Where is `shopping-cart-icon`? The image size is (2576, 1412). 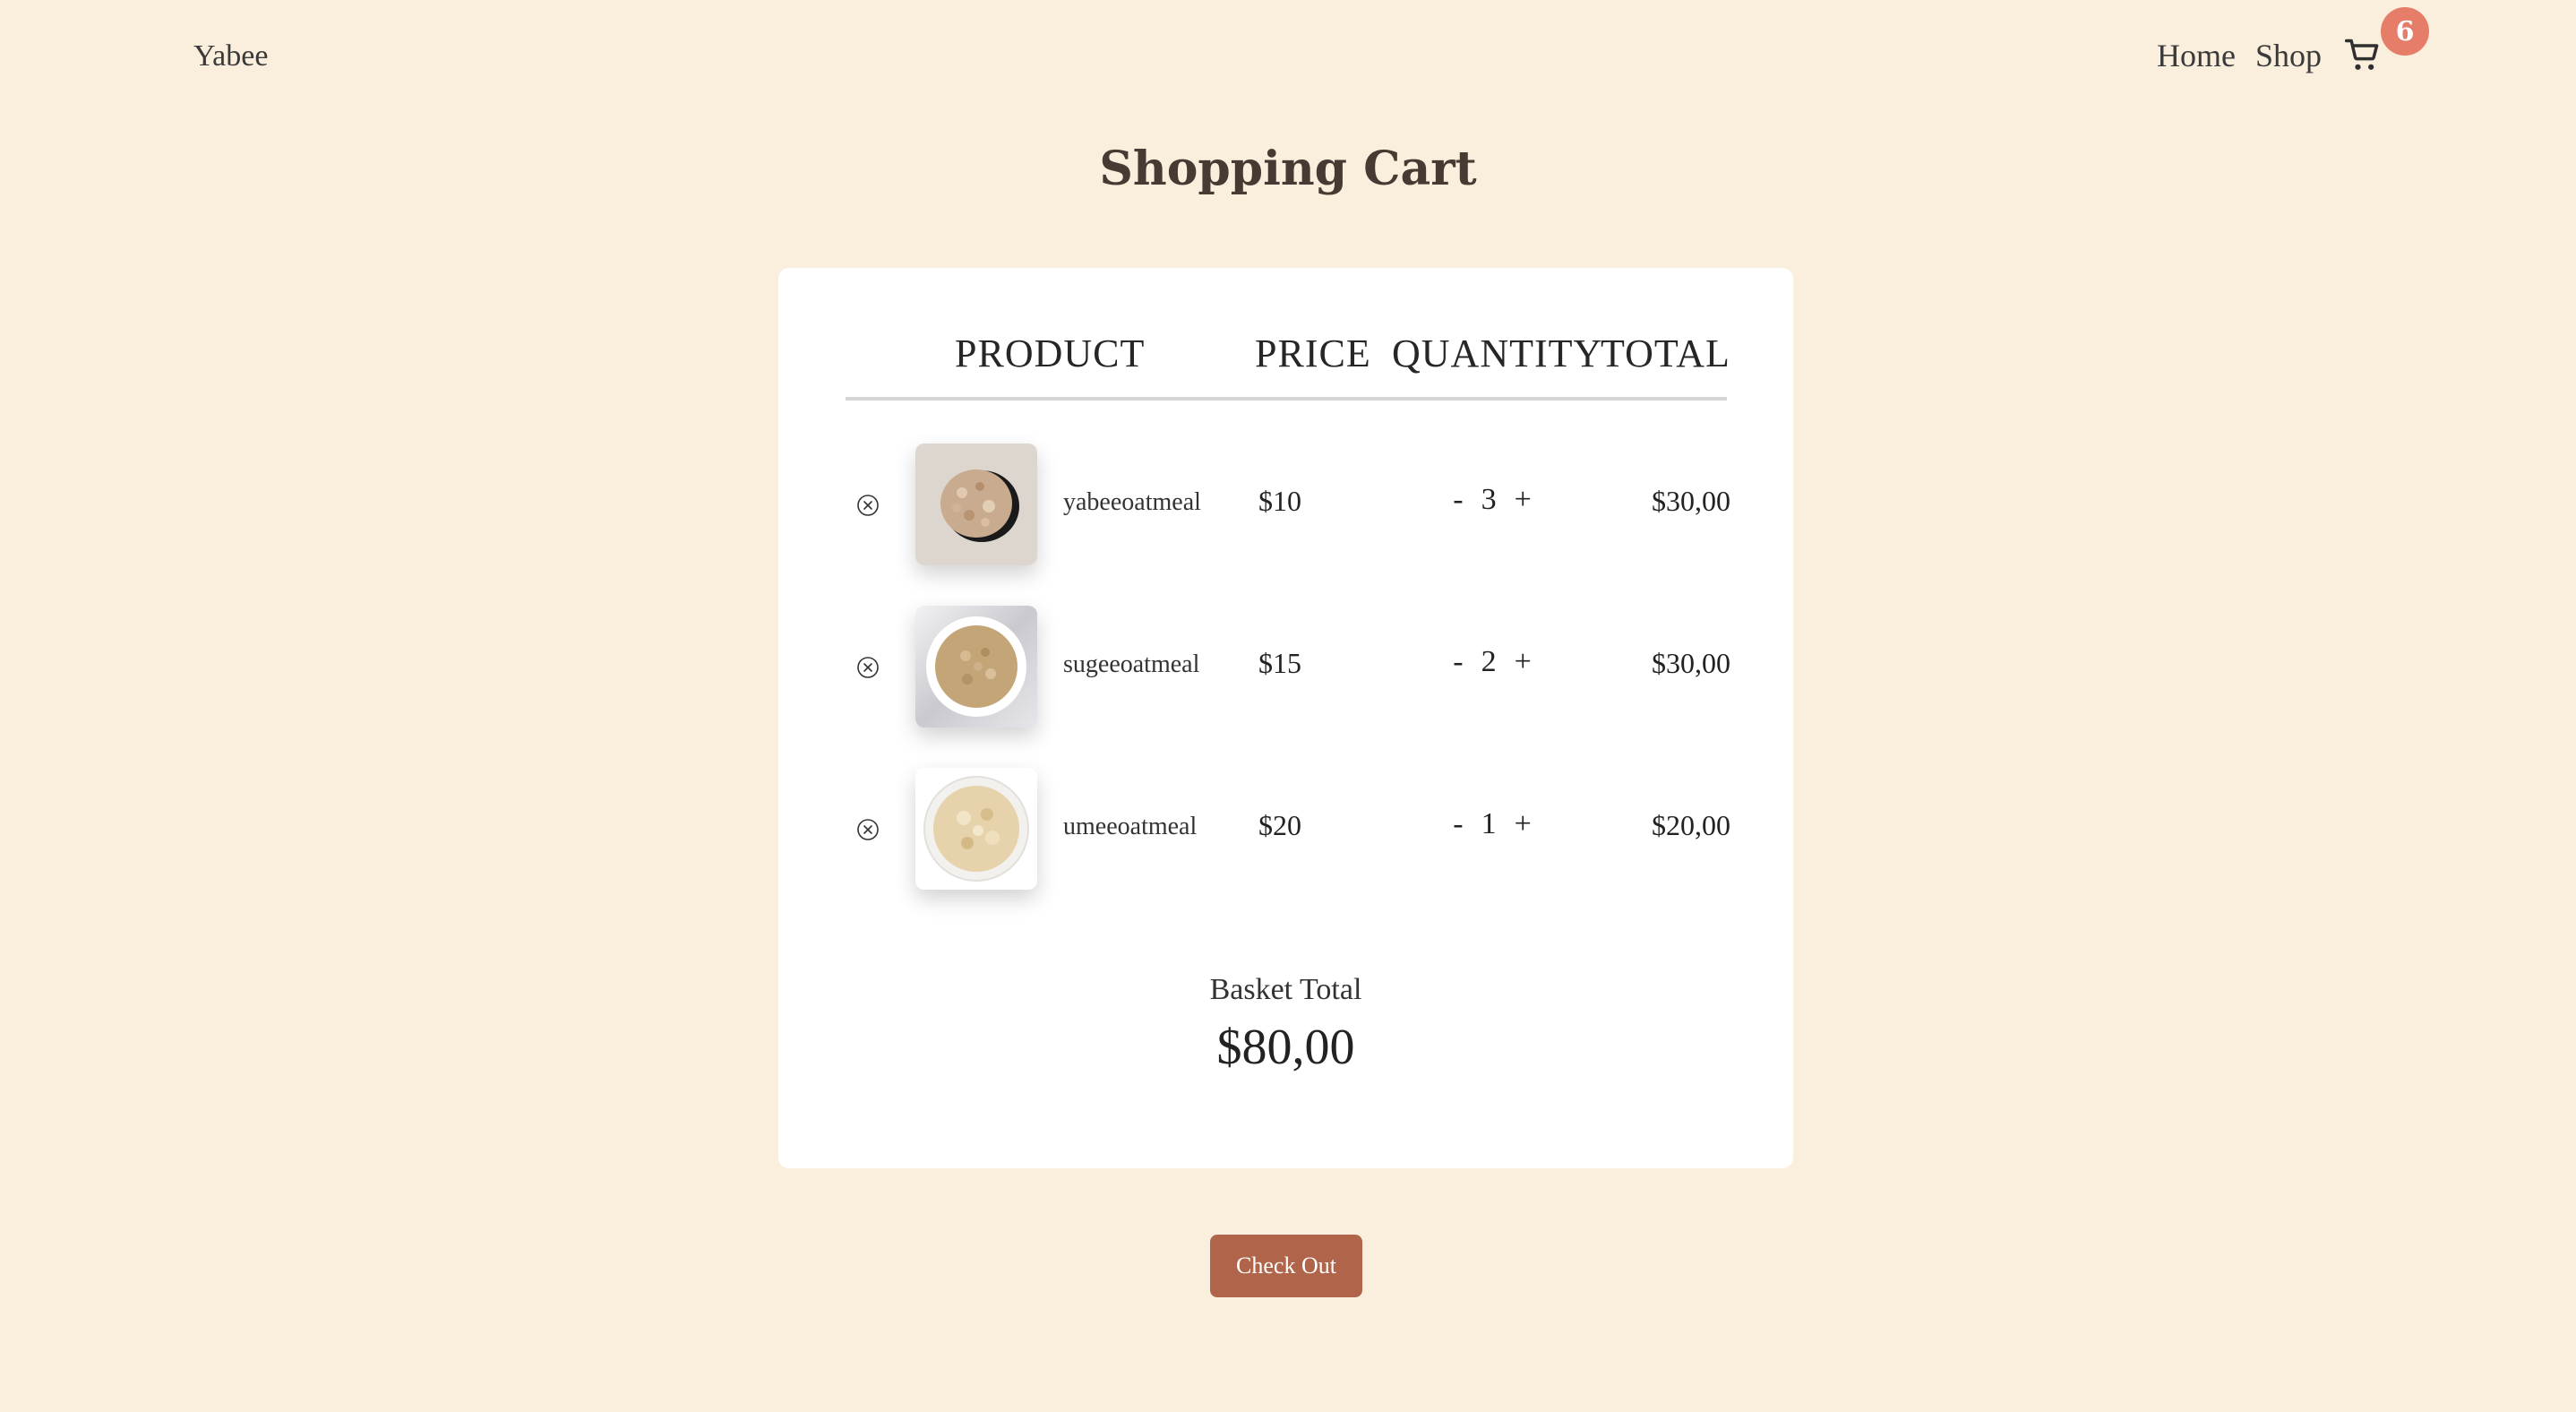
shopping-cart-icon is located at coordinates (2361, 54).